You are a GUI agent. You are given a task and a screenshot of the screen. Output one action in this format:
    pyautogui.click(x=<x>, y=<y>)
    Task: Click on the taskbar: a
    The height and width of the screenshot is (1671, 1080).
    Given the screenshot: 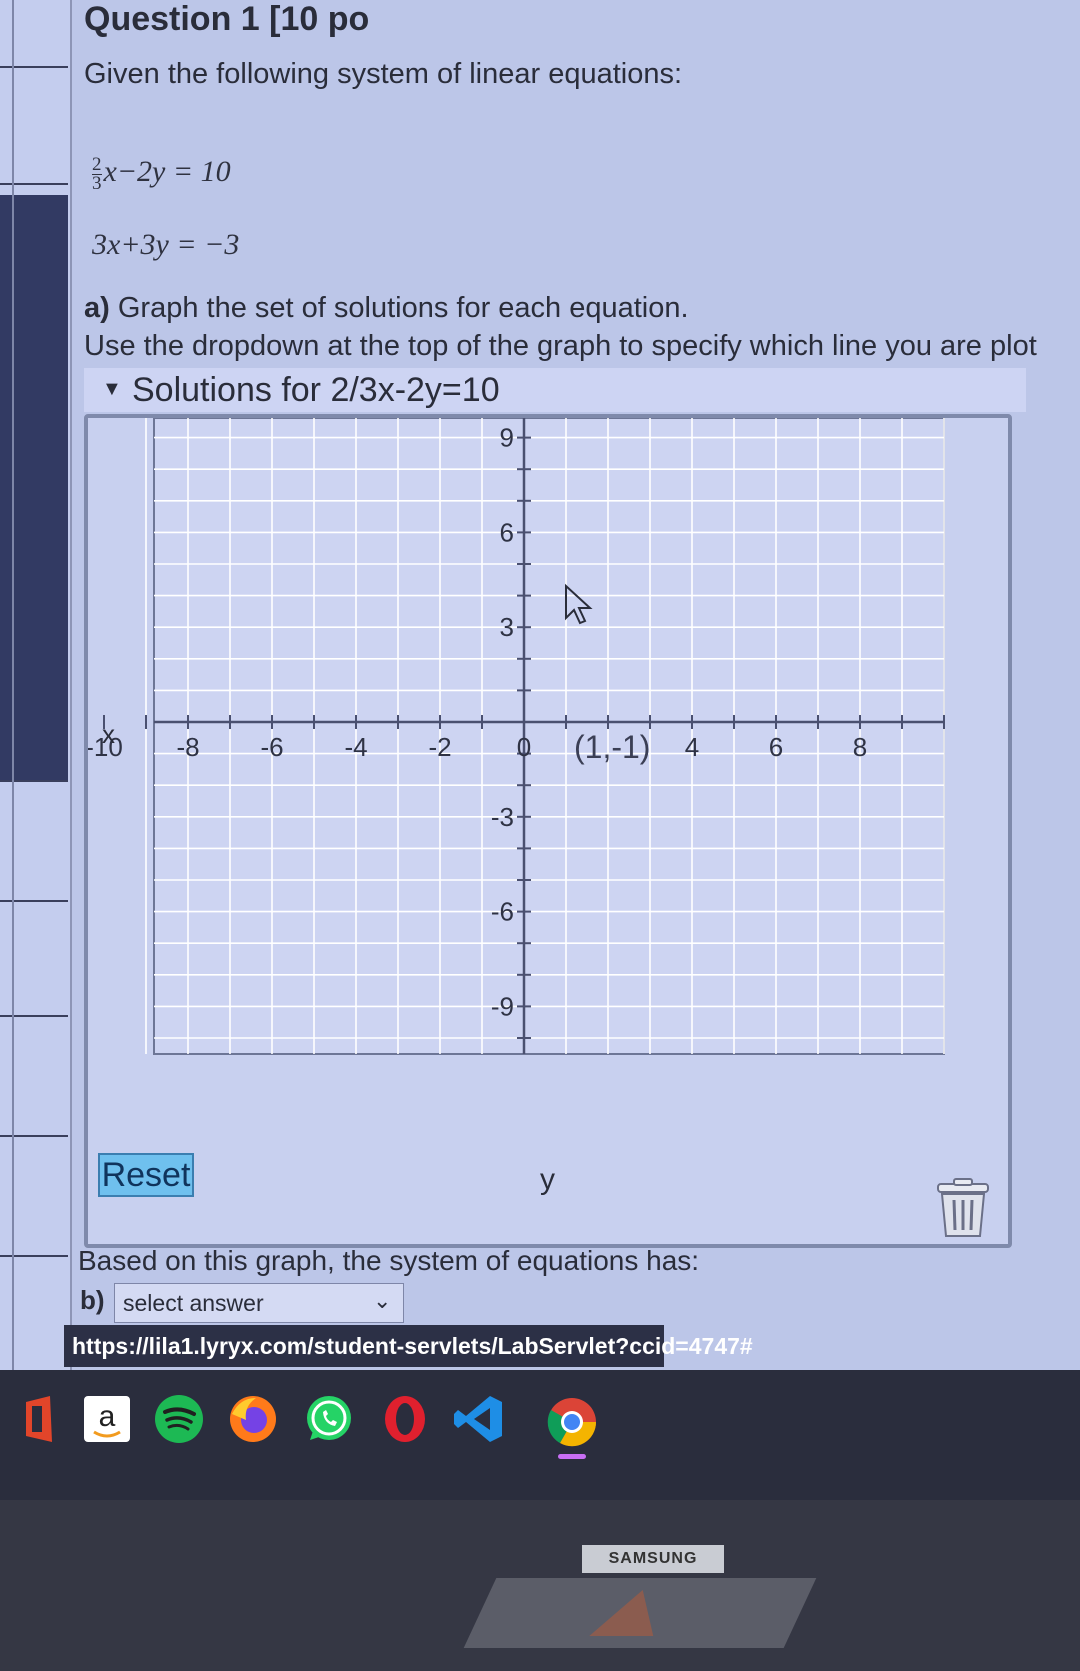 What is the action you would take?
    pyautogui.click(x=540, y=1435)
    